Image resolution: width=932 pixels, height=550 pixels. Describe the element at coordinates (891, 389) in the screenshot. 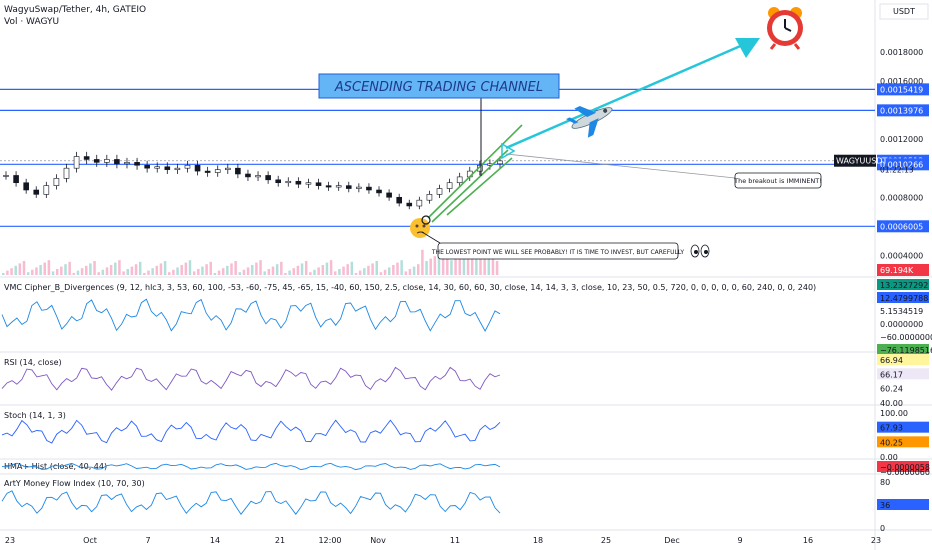

I see `indicator-axis-label: 60.24` at that location.